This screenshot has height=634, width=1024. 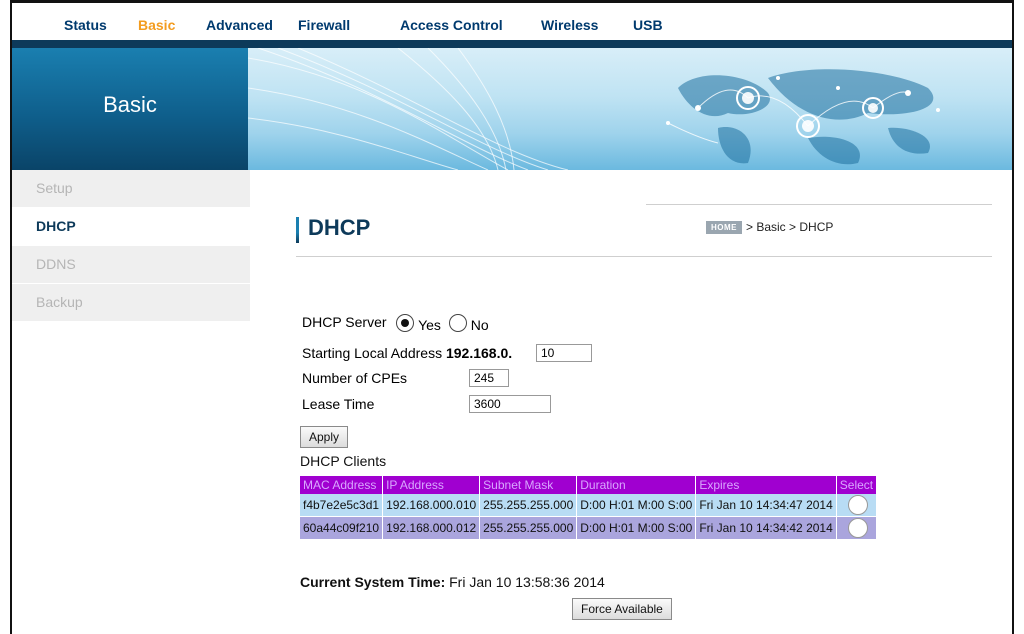 What do you see at coordinates (790, 227) in the screenshot?
I see `breadcrumb-path: > Basic > DHCP` at bounding box center [790, 227].